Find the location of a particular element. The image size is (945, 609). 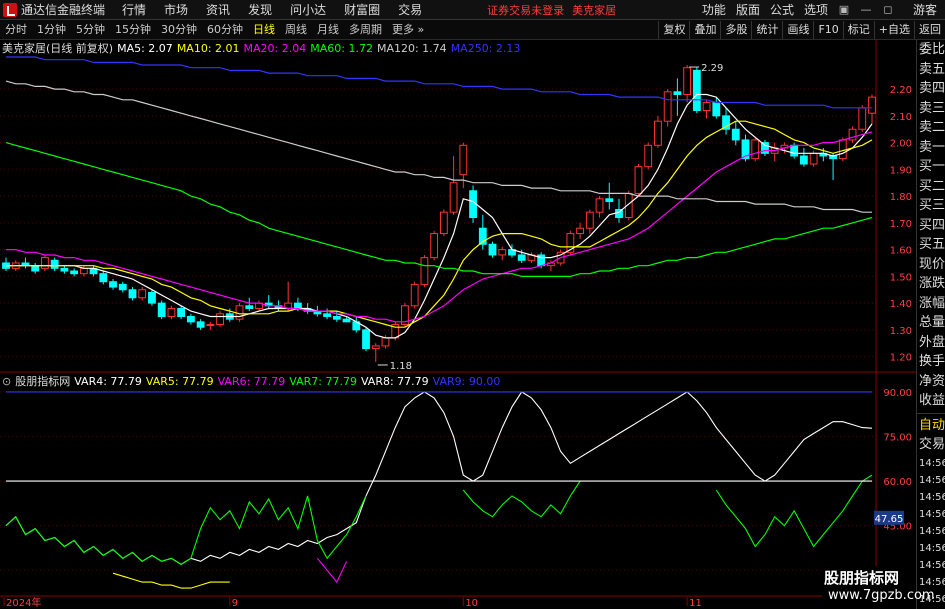

side-panel-item: 买一 is located at coordinates (931, 167).